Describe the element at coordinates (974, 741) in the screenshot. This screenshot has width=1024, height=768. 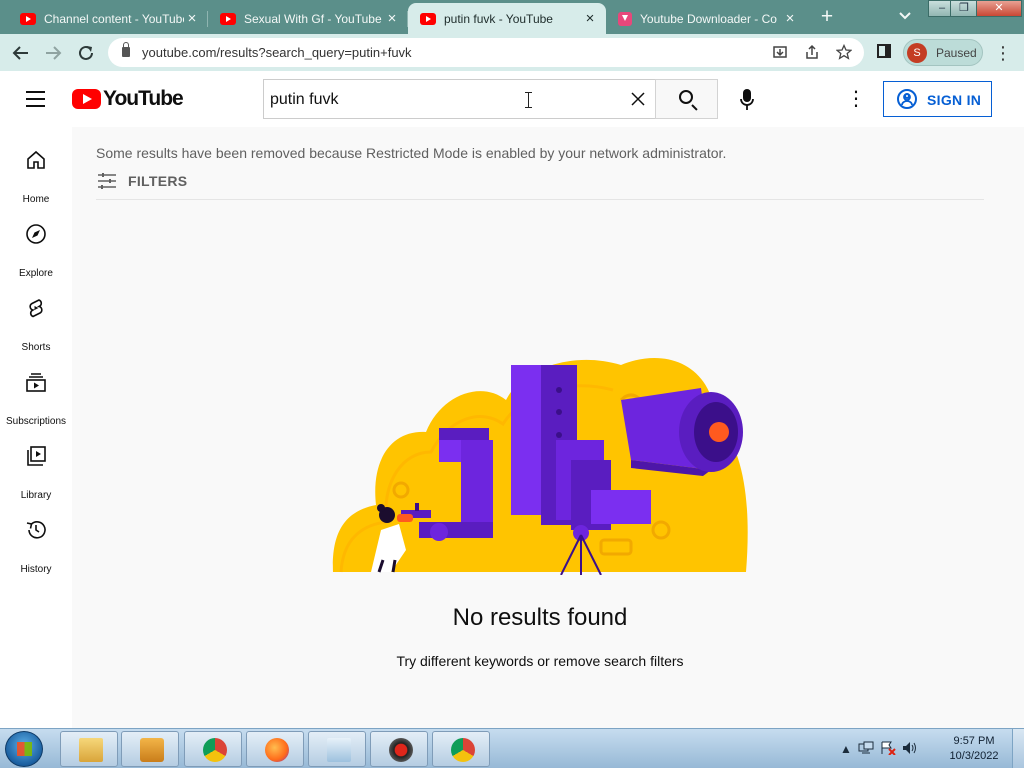
I see `clock-time: 9:57 PM` at that location.